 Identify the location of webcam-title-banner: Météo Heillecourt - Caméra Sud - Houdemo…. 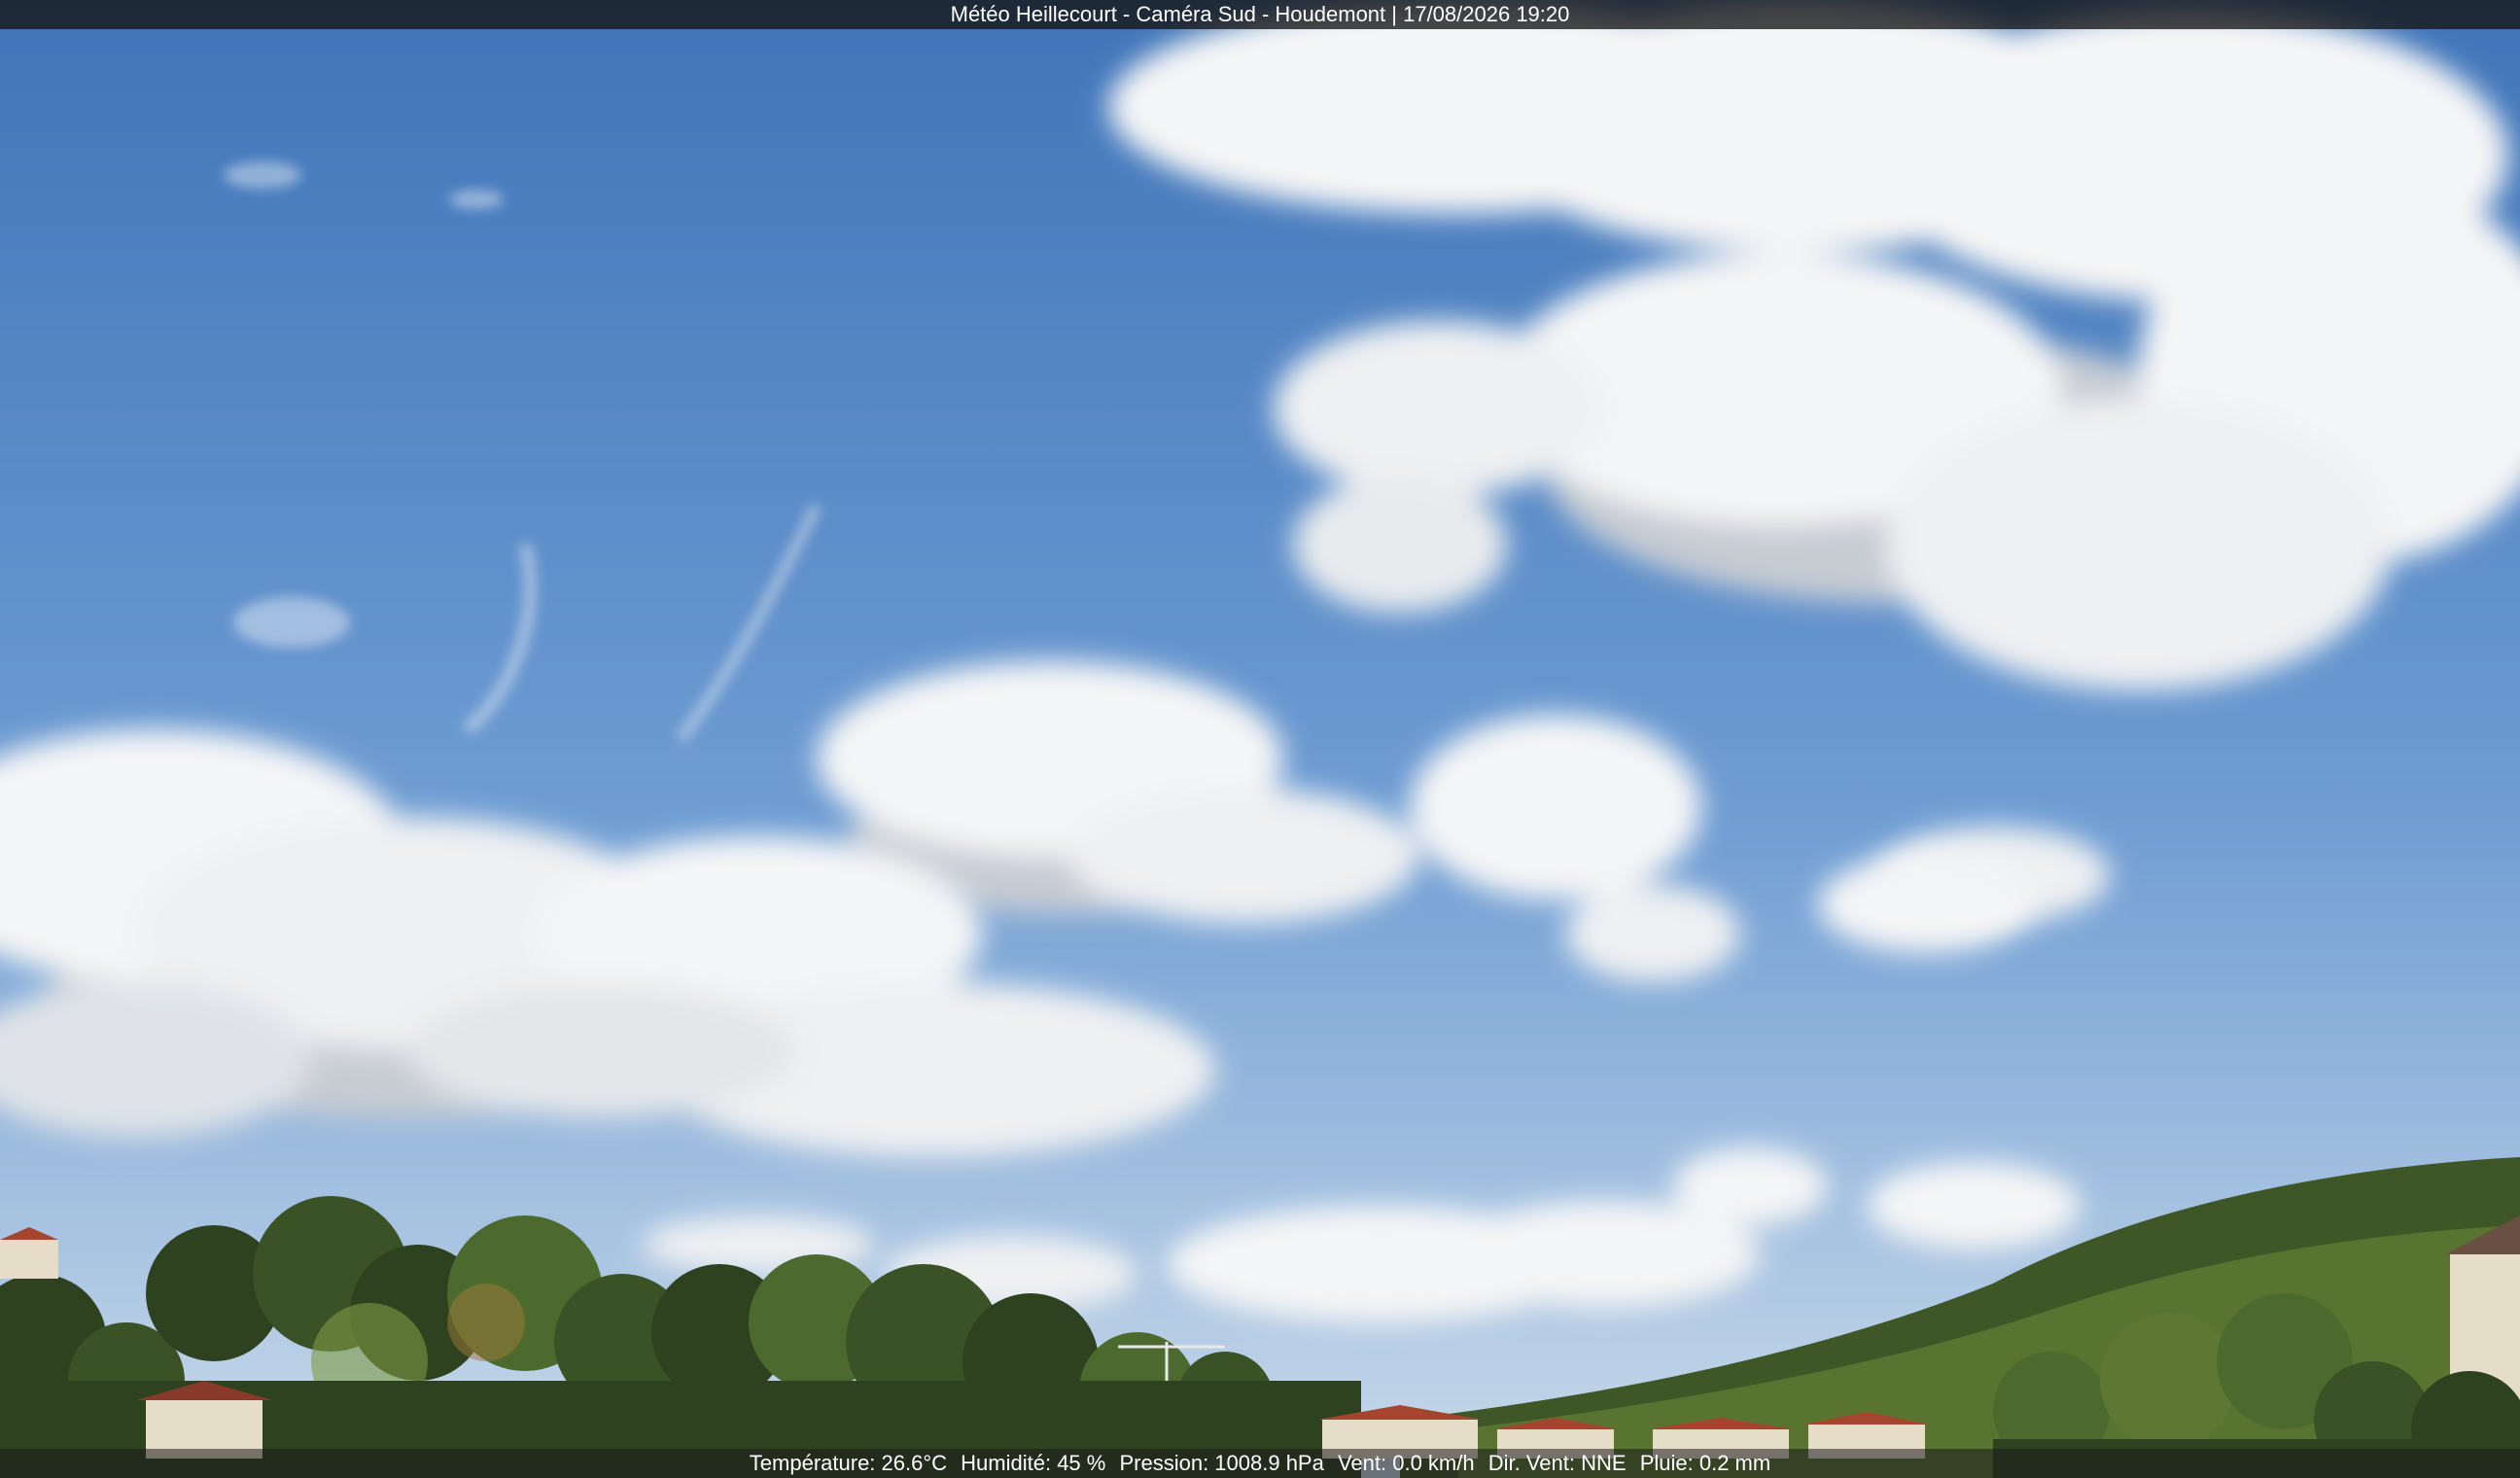
(1260, 14).